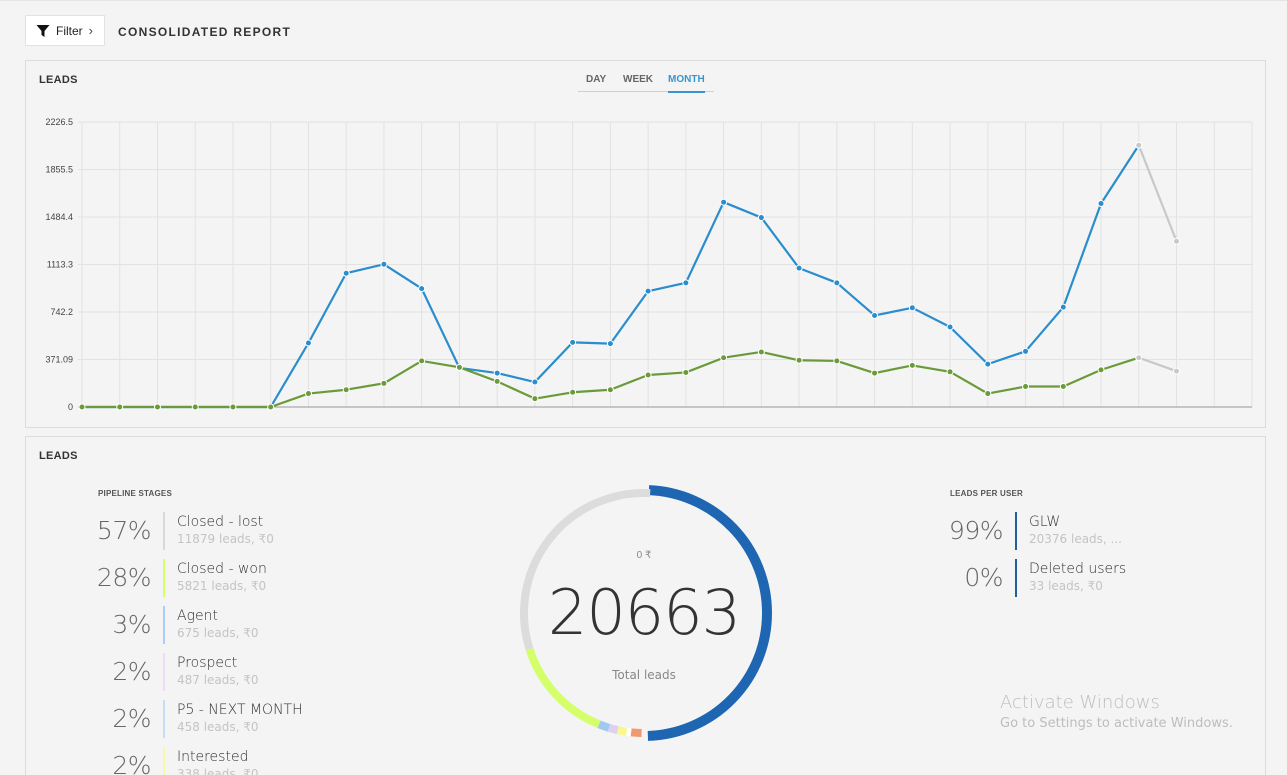  I want to click on watermark-subtitle: Go to Settings to activate Windows., so click(1116, 723).